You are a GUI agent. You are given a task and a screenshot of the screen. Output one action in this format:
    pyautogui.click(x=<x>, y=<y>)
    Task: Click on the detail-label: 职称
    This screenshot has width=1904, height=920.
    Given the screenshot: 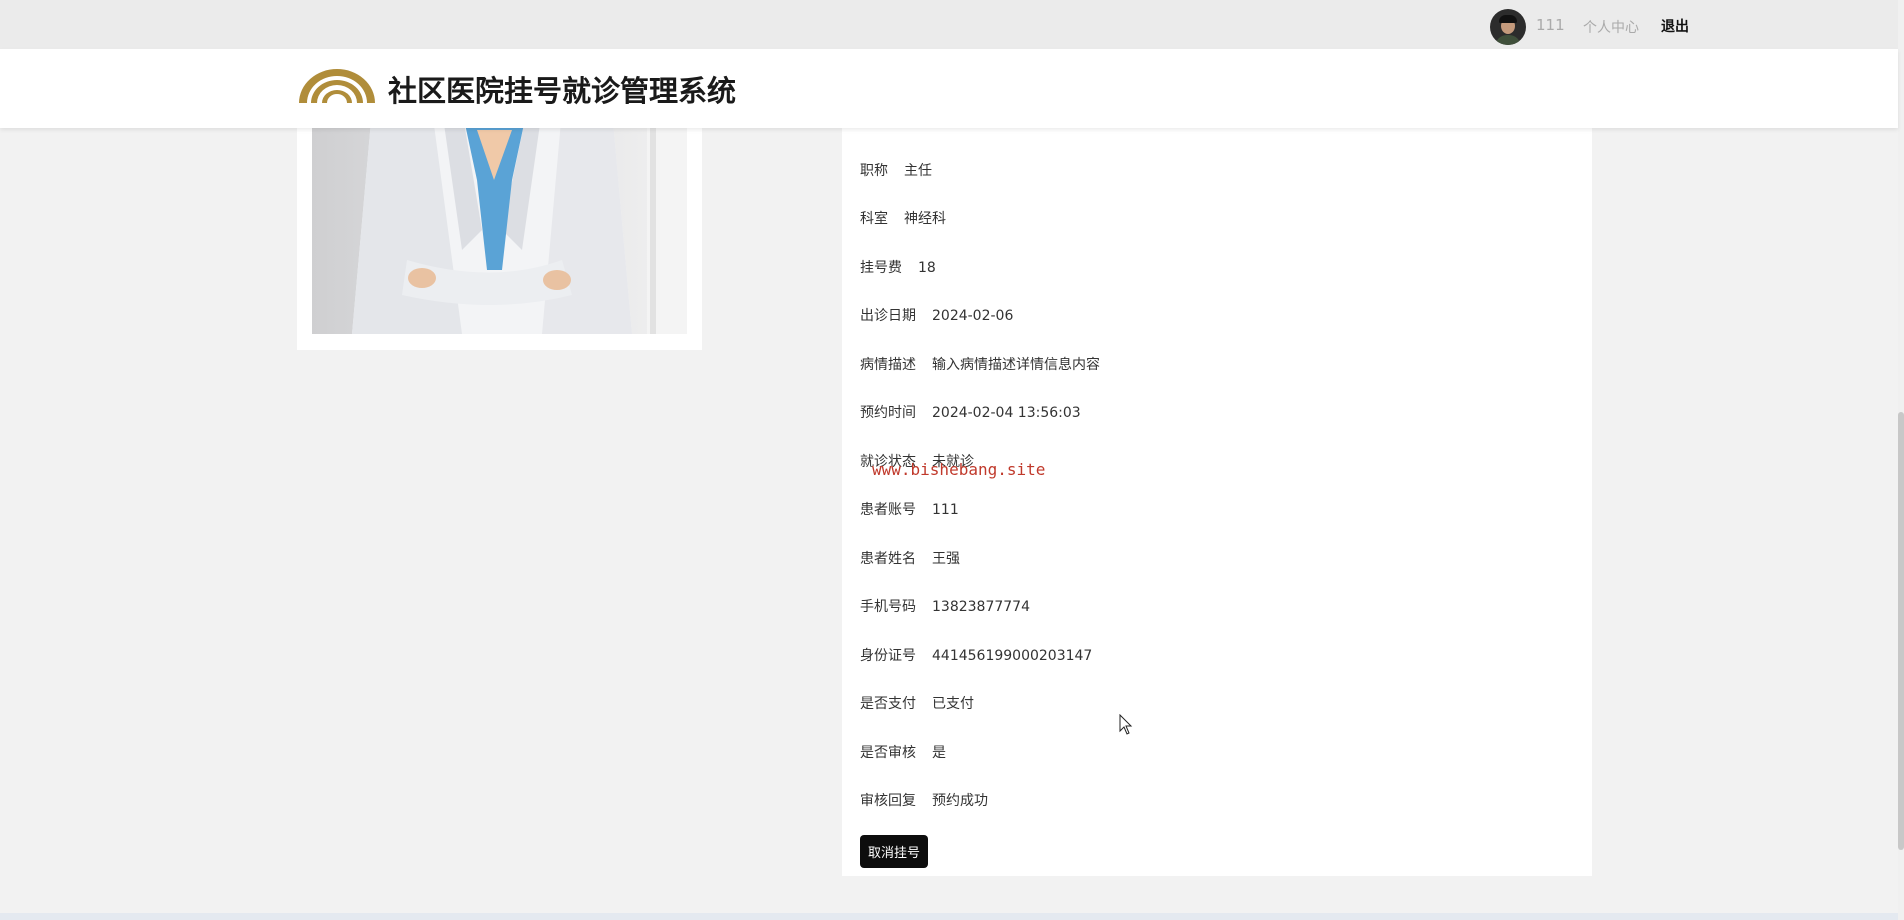 What is the action you would take?
    pyautogui.click(x=874, y=171)
    